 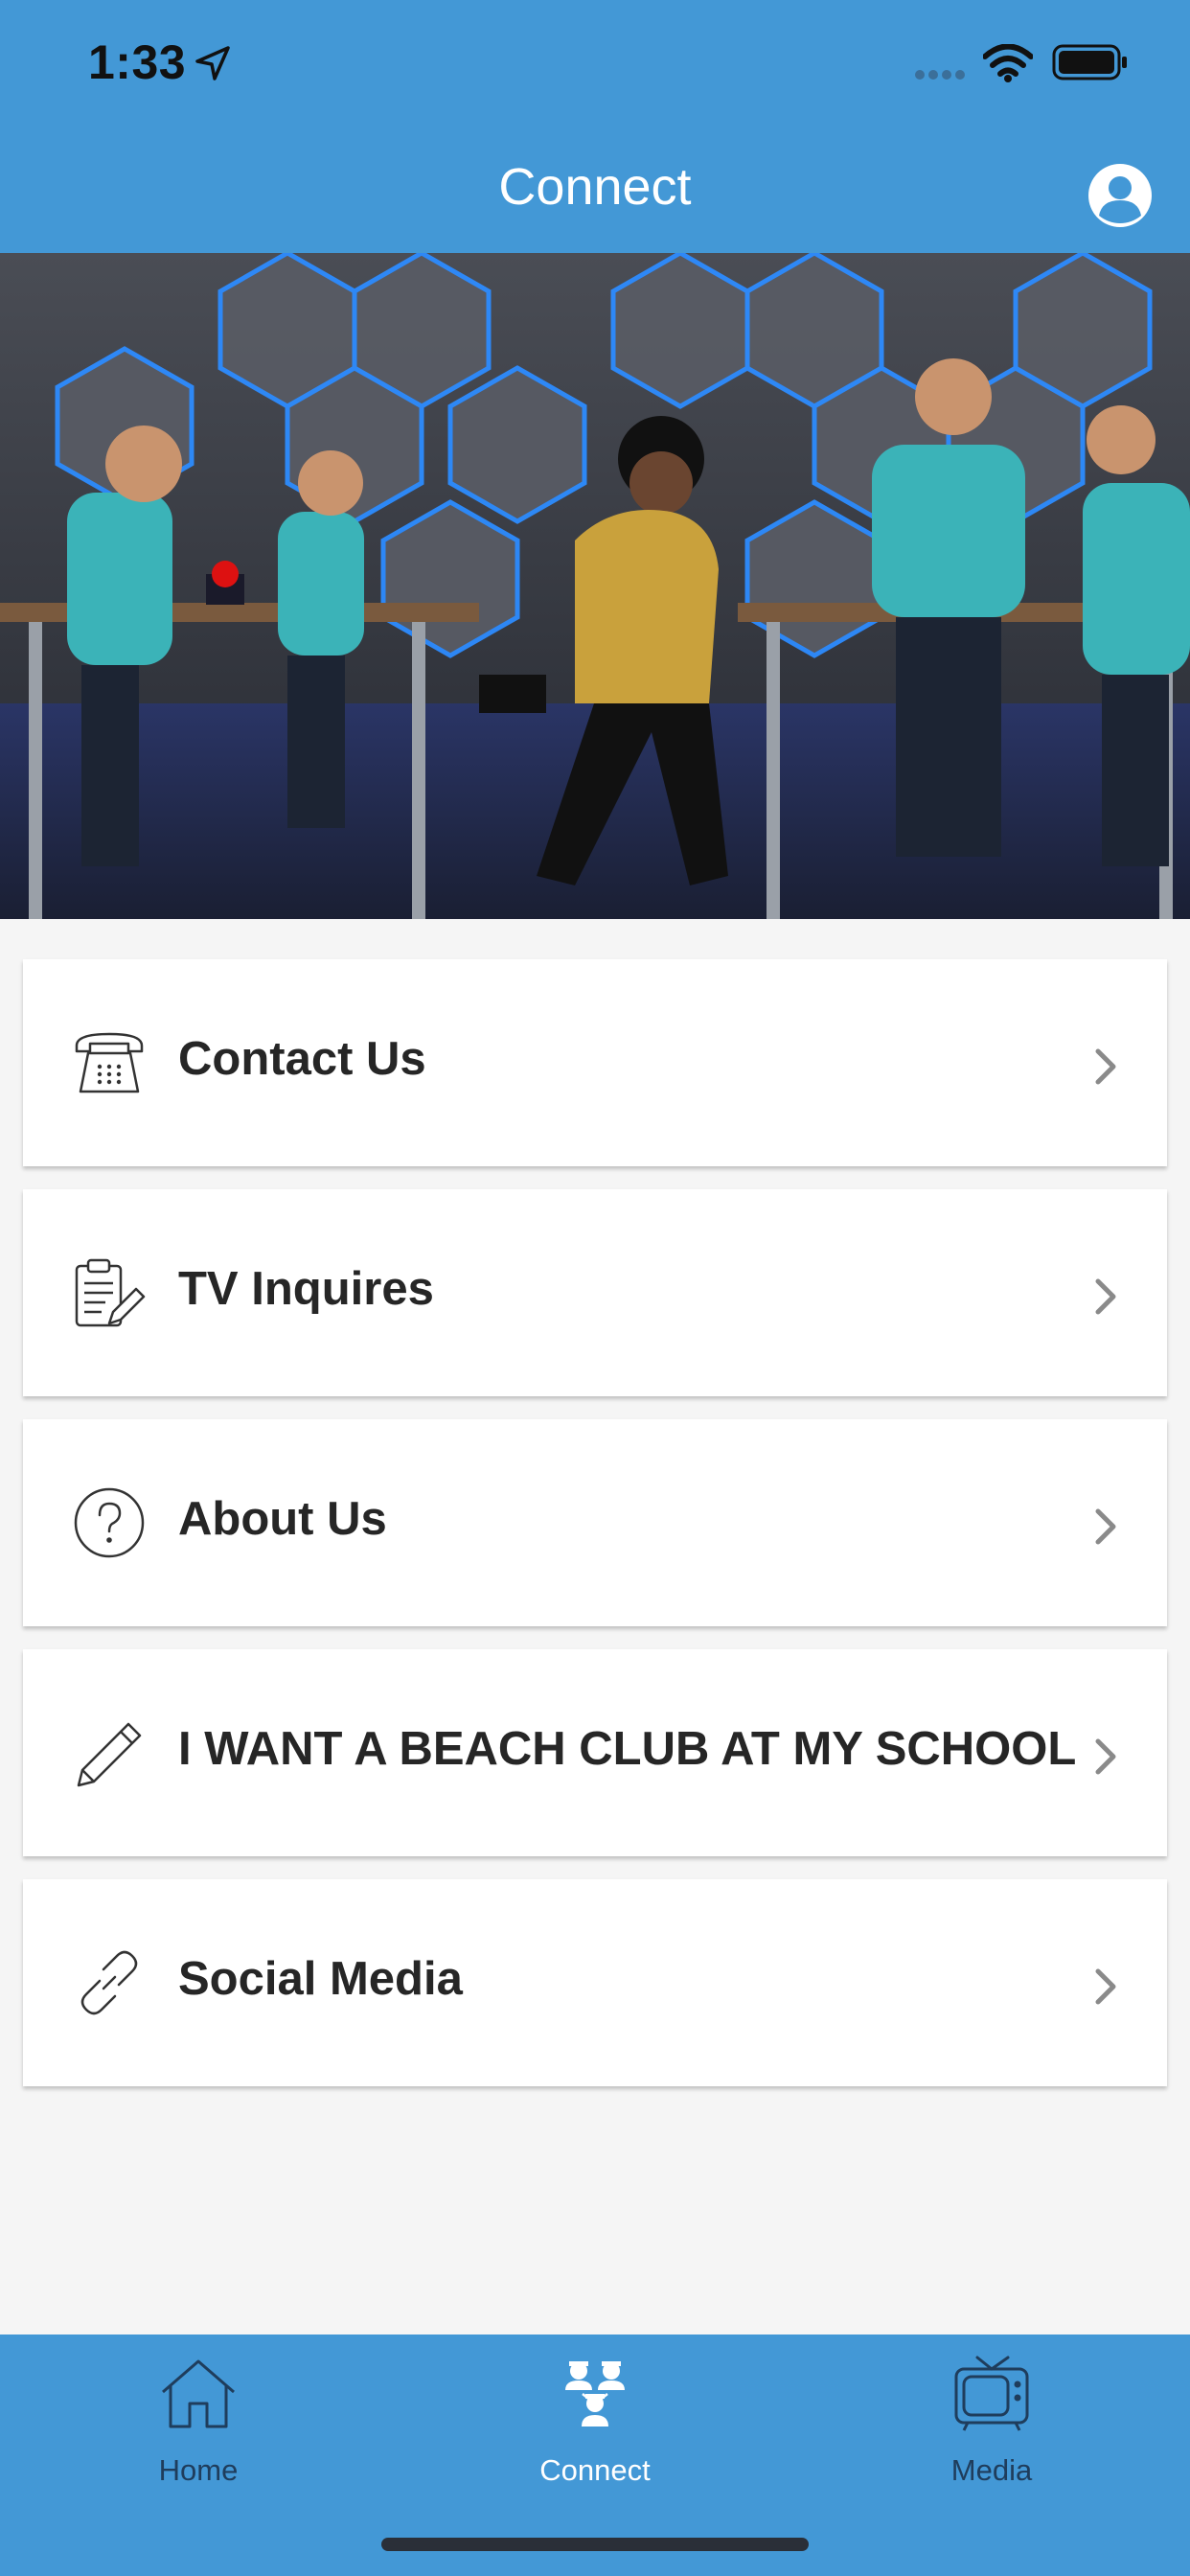 I want to click on tv-icon, so click(x=991, y=2393).